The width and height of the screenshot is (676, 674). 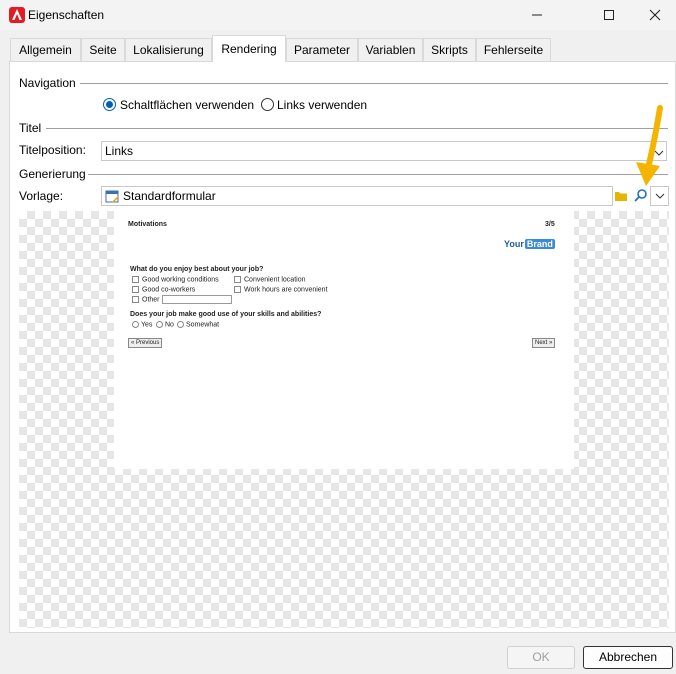 I want to click on cancel-button: Abbrechen, so click(x=628, y=657).